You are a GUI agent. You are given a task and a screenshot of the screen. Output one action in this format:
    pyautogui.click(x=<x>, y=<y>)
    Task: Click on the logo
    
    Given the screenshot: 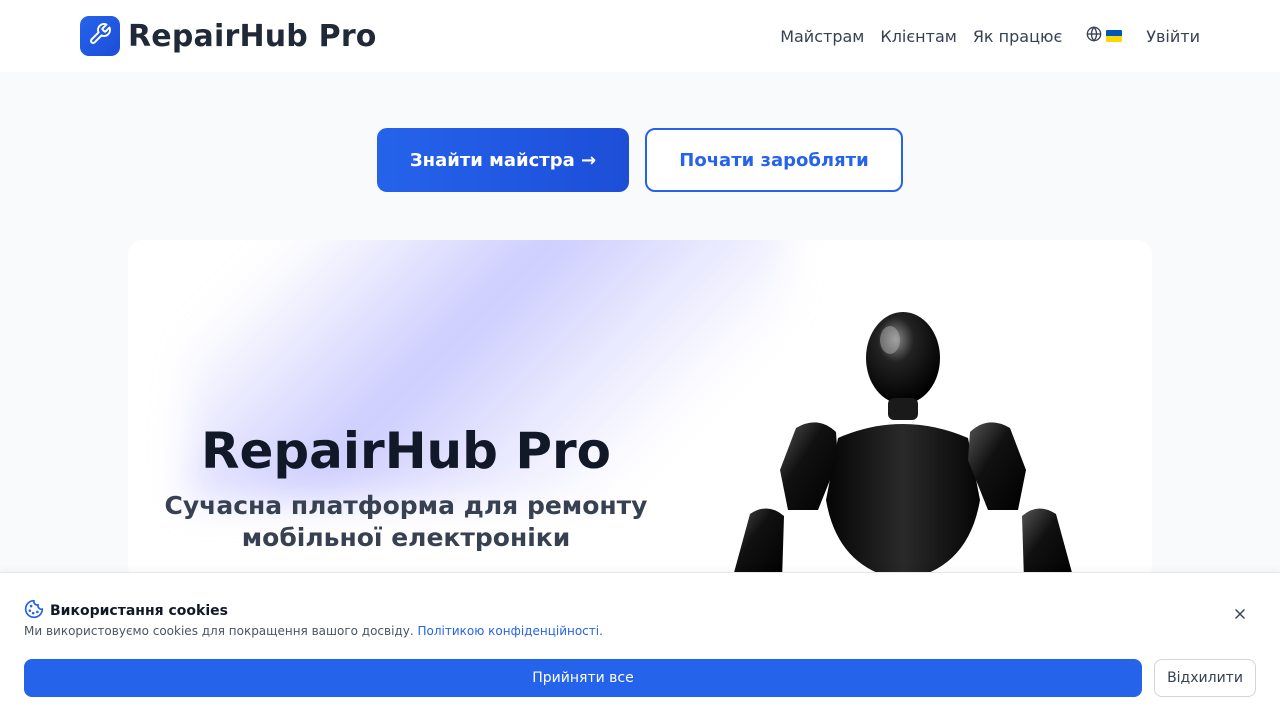 What is the action you would take?
    pyautogui.click(x=100, y=36)
    